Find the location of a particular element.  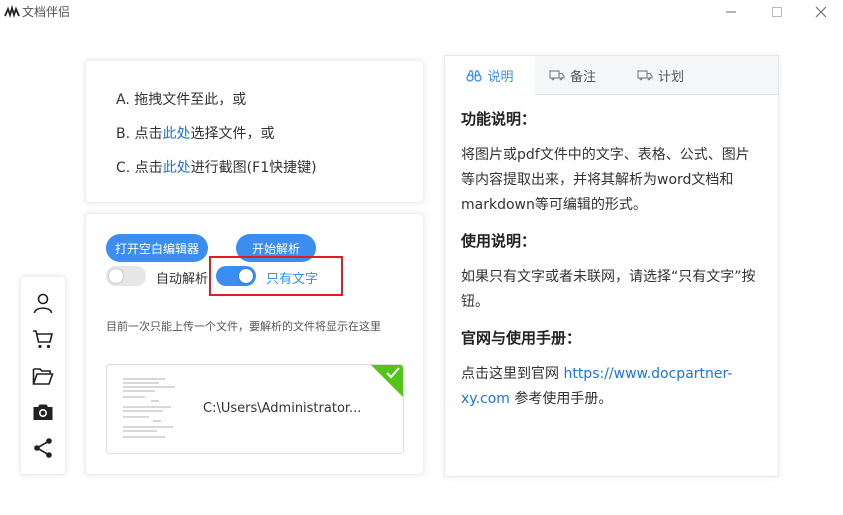

title-bar: 文档伴侣 is located at coordinates (421, 12).